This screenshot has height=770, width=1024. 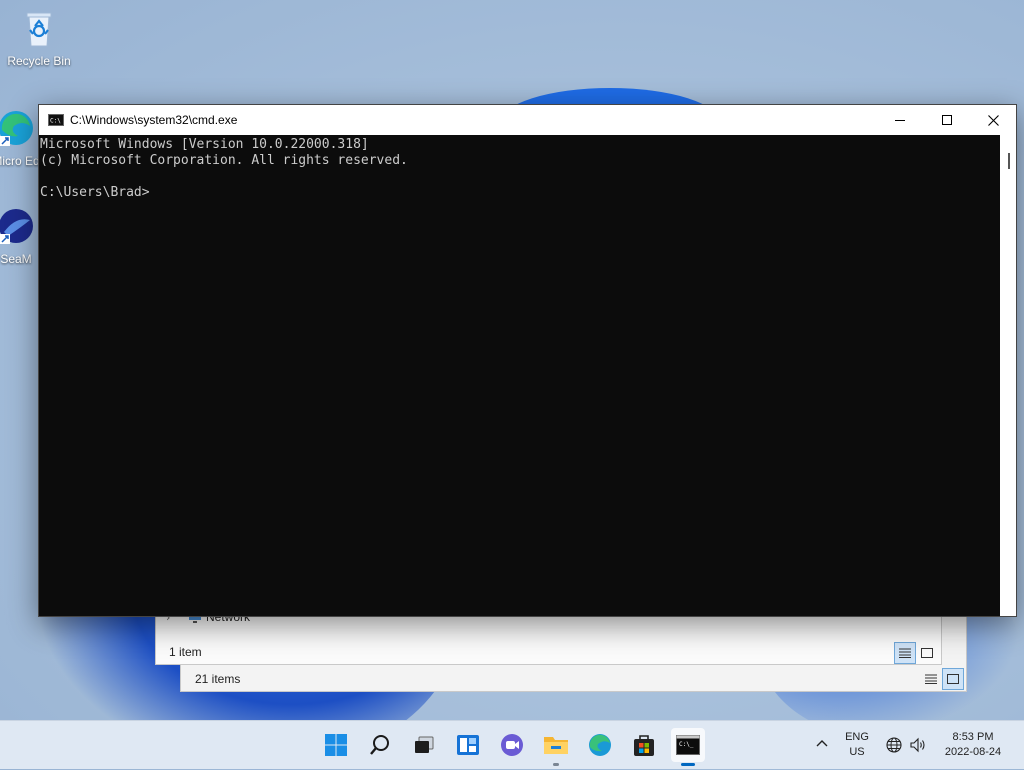 What do you see at coordinates (39, 61) in the screenshot?
I see `desktop-icon-label: Recycle Bin` at bounding box center [39, 61].